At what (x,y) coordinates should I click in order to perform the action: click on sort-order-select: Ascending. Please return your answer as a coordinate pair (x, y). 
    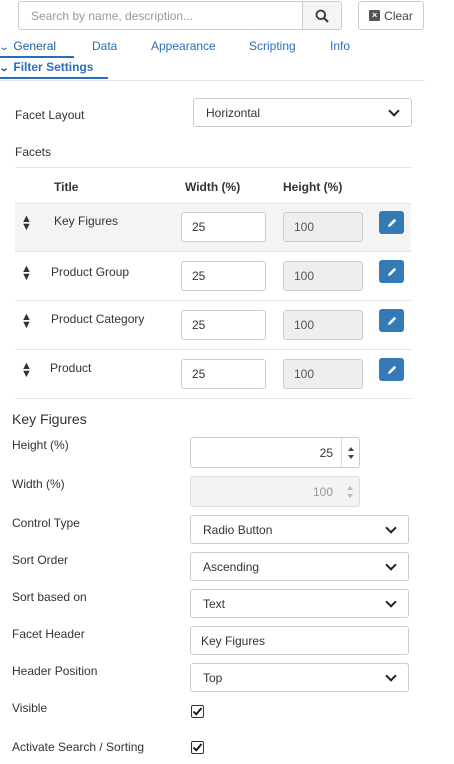
    Looking at the image, I should click on (299, 566).